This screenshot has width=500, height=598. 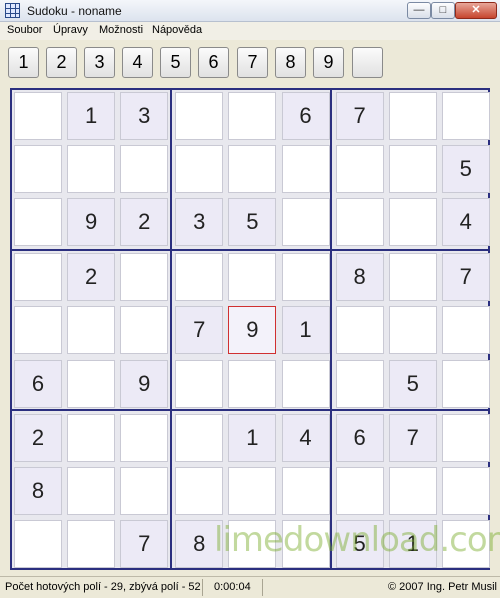 What do you see at coordinates (38, 169) in the screenshot?
I see `board-cell-r2c1` at bounding box center [38, 169].